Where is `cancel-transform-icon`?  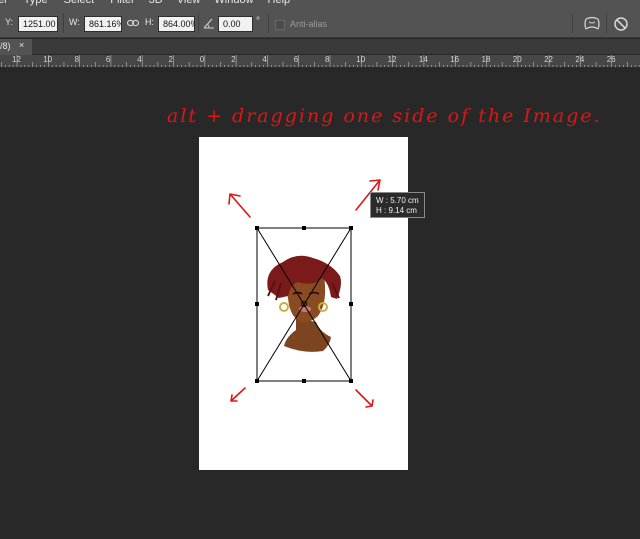 cancel-transform-icon is located at coordinates (621, 24).